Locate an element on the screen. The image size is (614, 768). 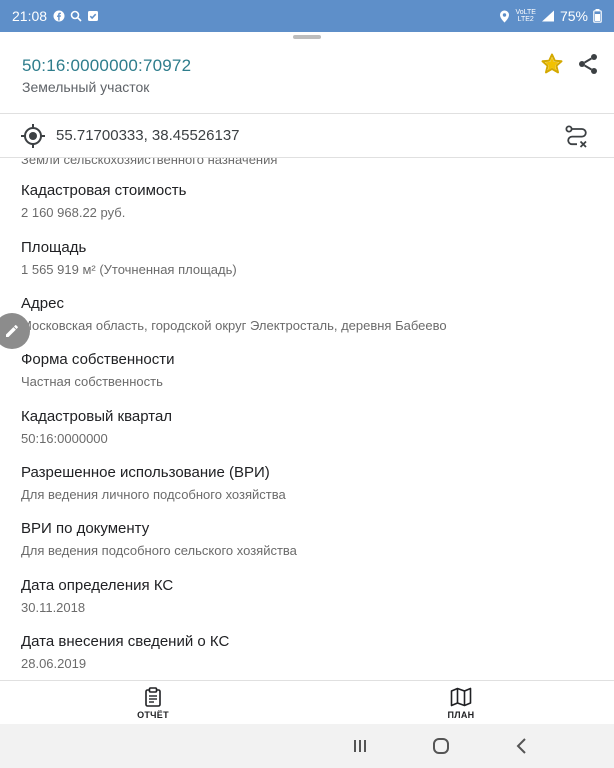
status-system-icons: VoLTE LTE2 75% is located at coordinates (550, 16).